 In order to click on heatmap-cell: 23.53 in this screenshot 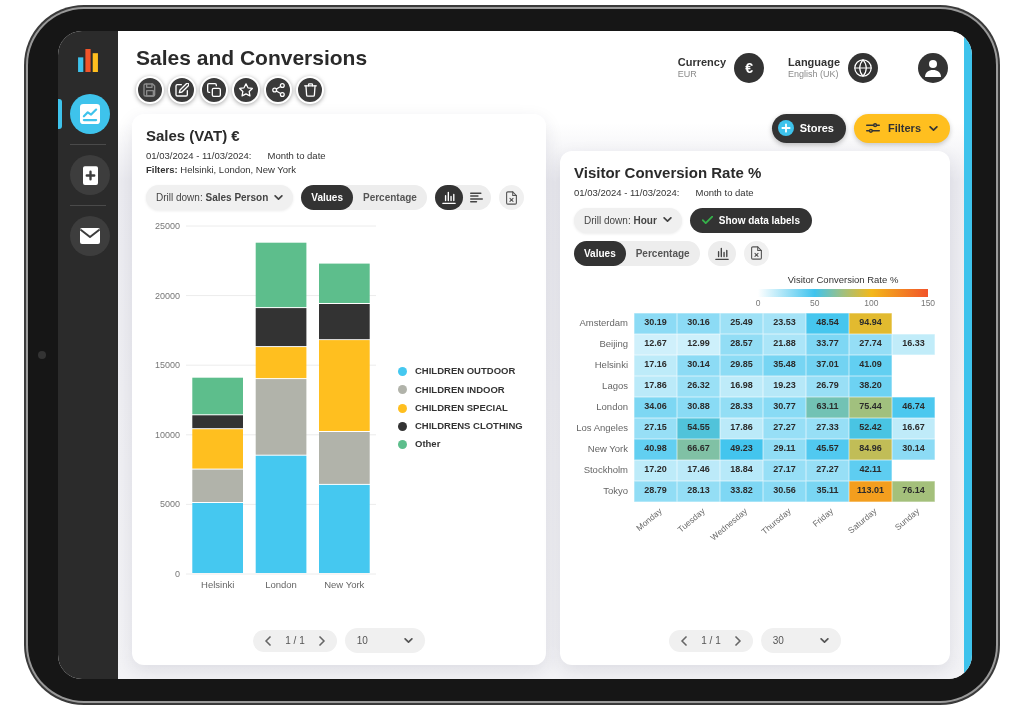, I will do `click(784, 323)`.